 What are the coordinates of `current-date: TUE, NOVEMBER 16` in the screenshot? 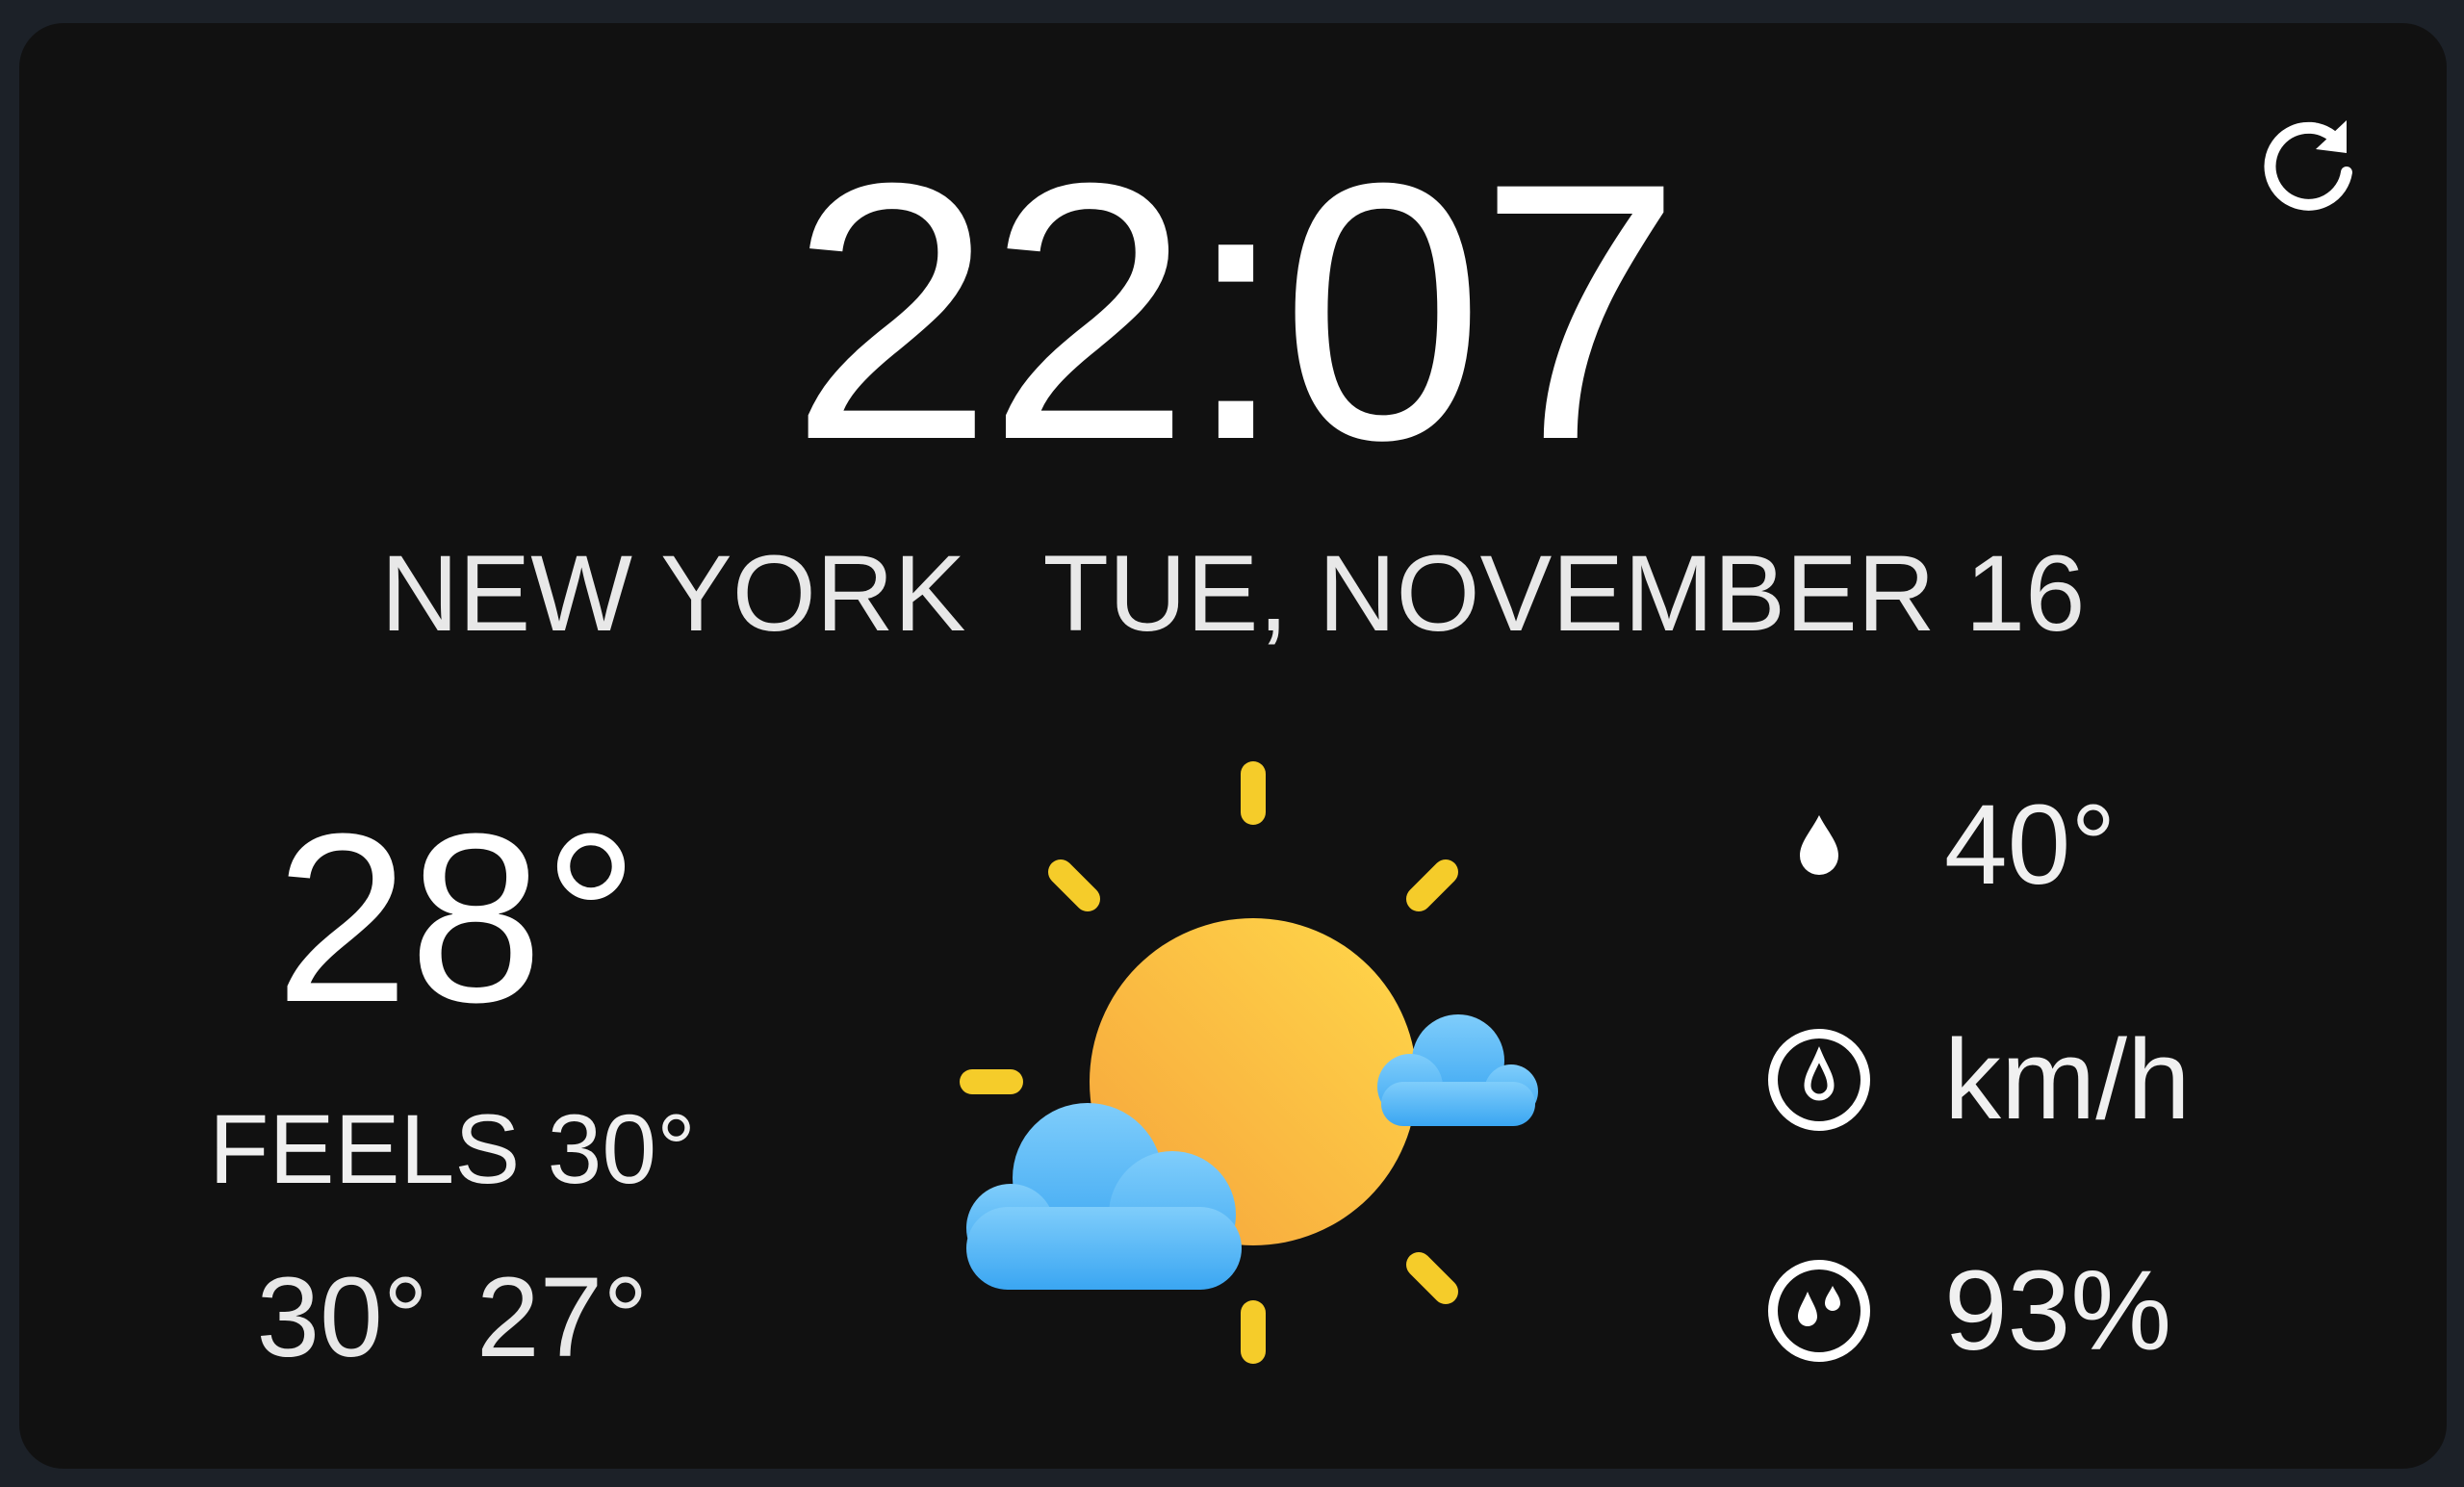 It's located at (1564, 593).